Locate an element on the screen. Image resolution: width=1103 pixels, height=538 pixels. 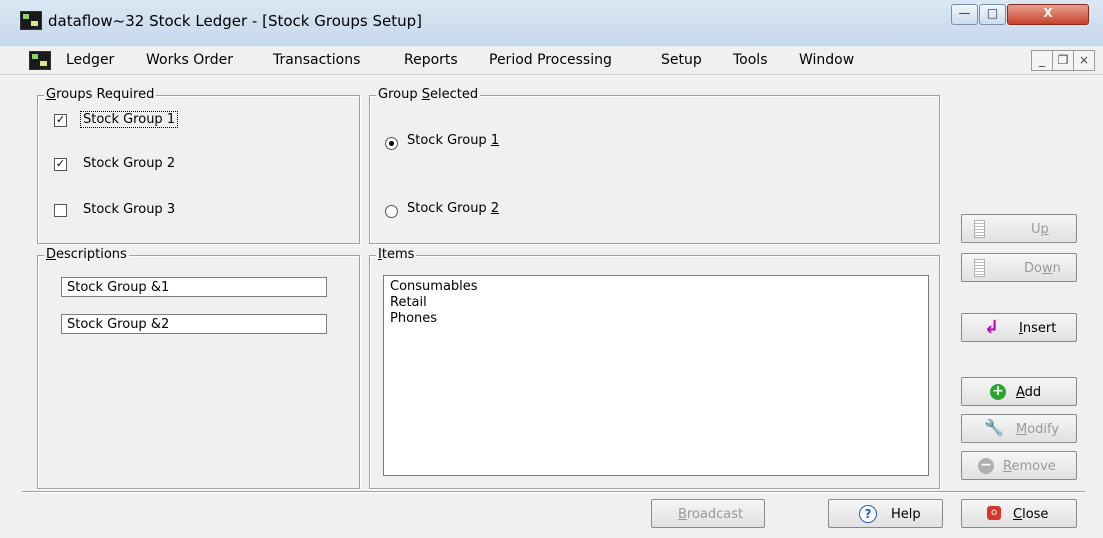
descriptions-legend: Descriptions is located at coordinates (86, 254).